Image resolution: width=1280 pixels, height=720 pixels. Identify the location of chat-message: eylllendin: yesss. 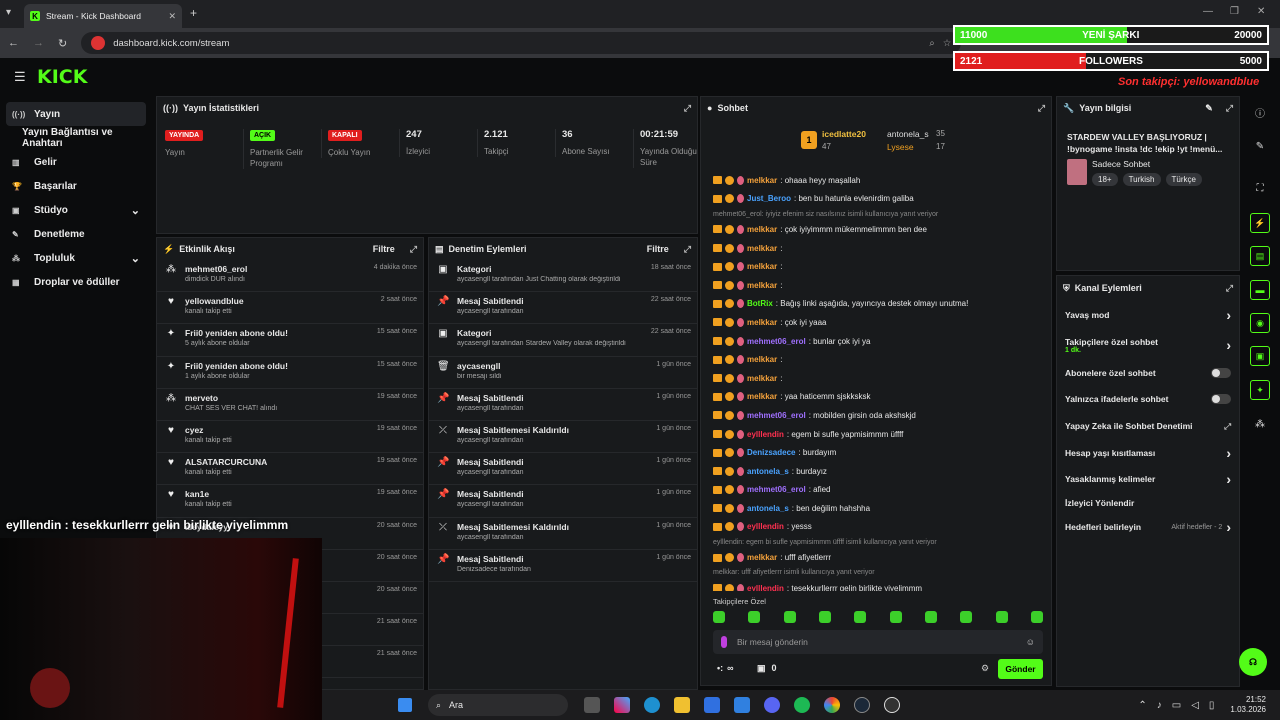
(876, 527).